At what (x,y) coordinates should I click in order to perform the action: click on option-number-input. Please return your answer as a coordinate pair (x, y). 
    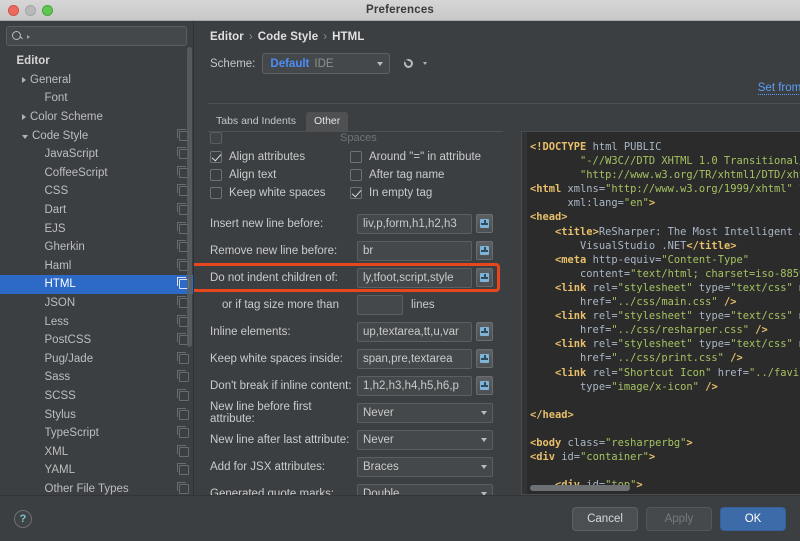
    Looking at the image, I should click on (380, 304).